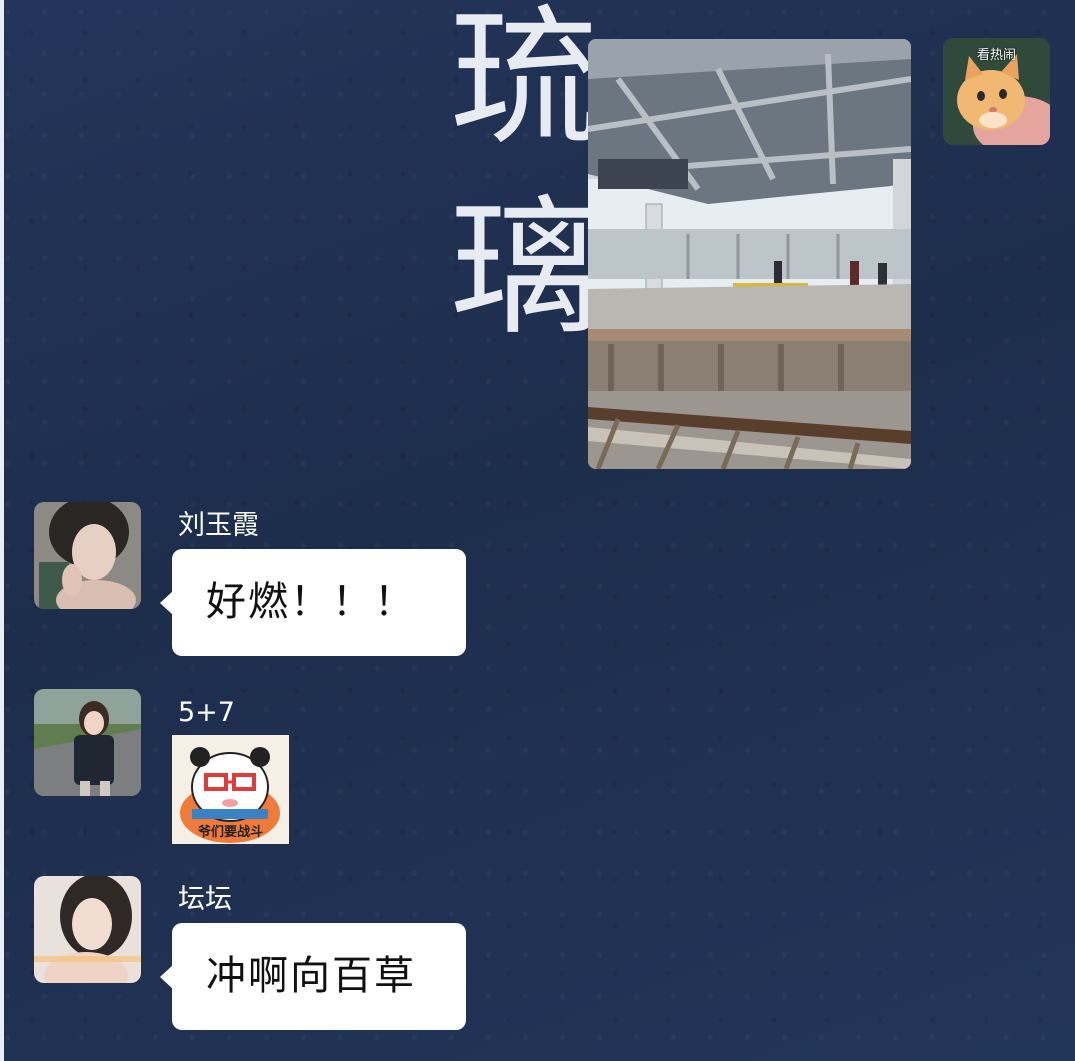  I want to click on avatar-liu-yuxia, so click(87, 555).